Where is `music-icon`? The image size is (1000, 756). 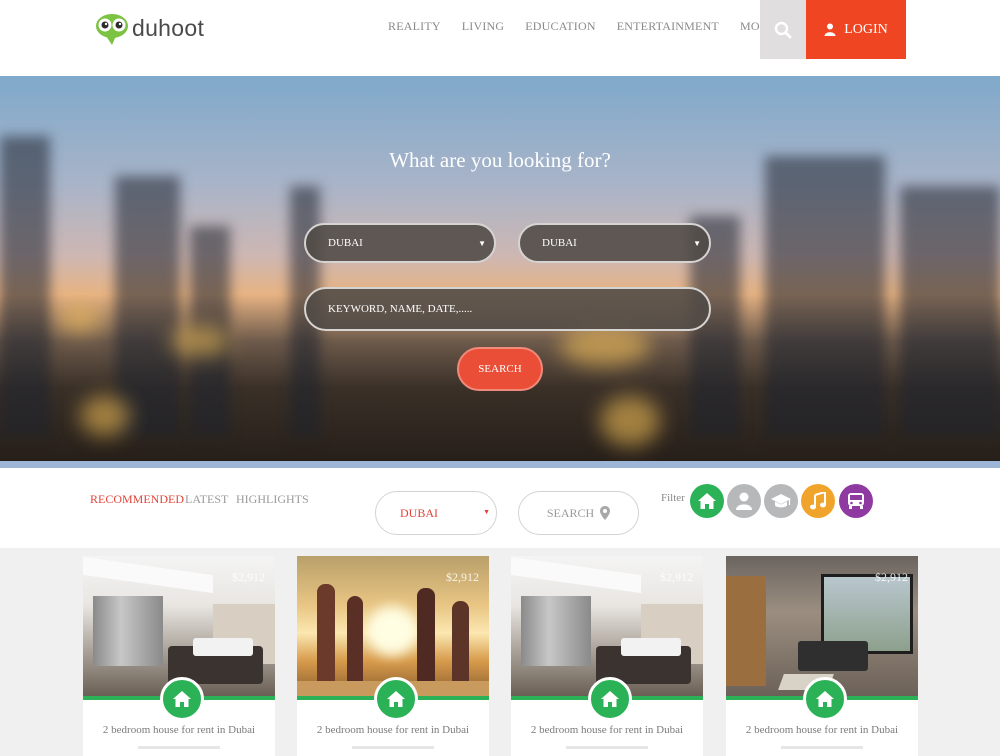
music-icon is located at coordinates (818, 501).